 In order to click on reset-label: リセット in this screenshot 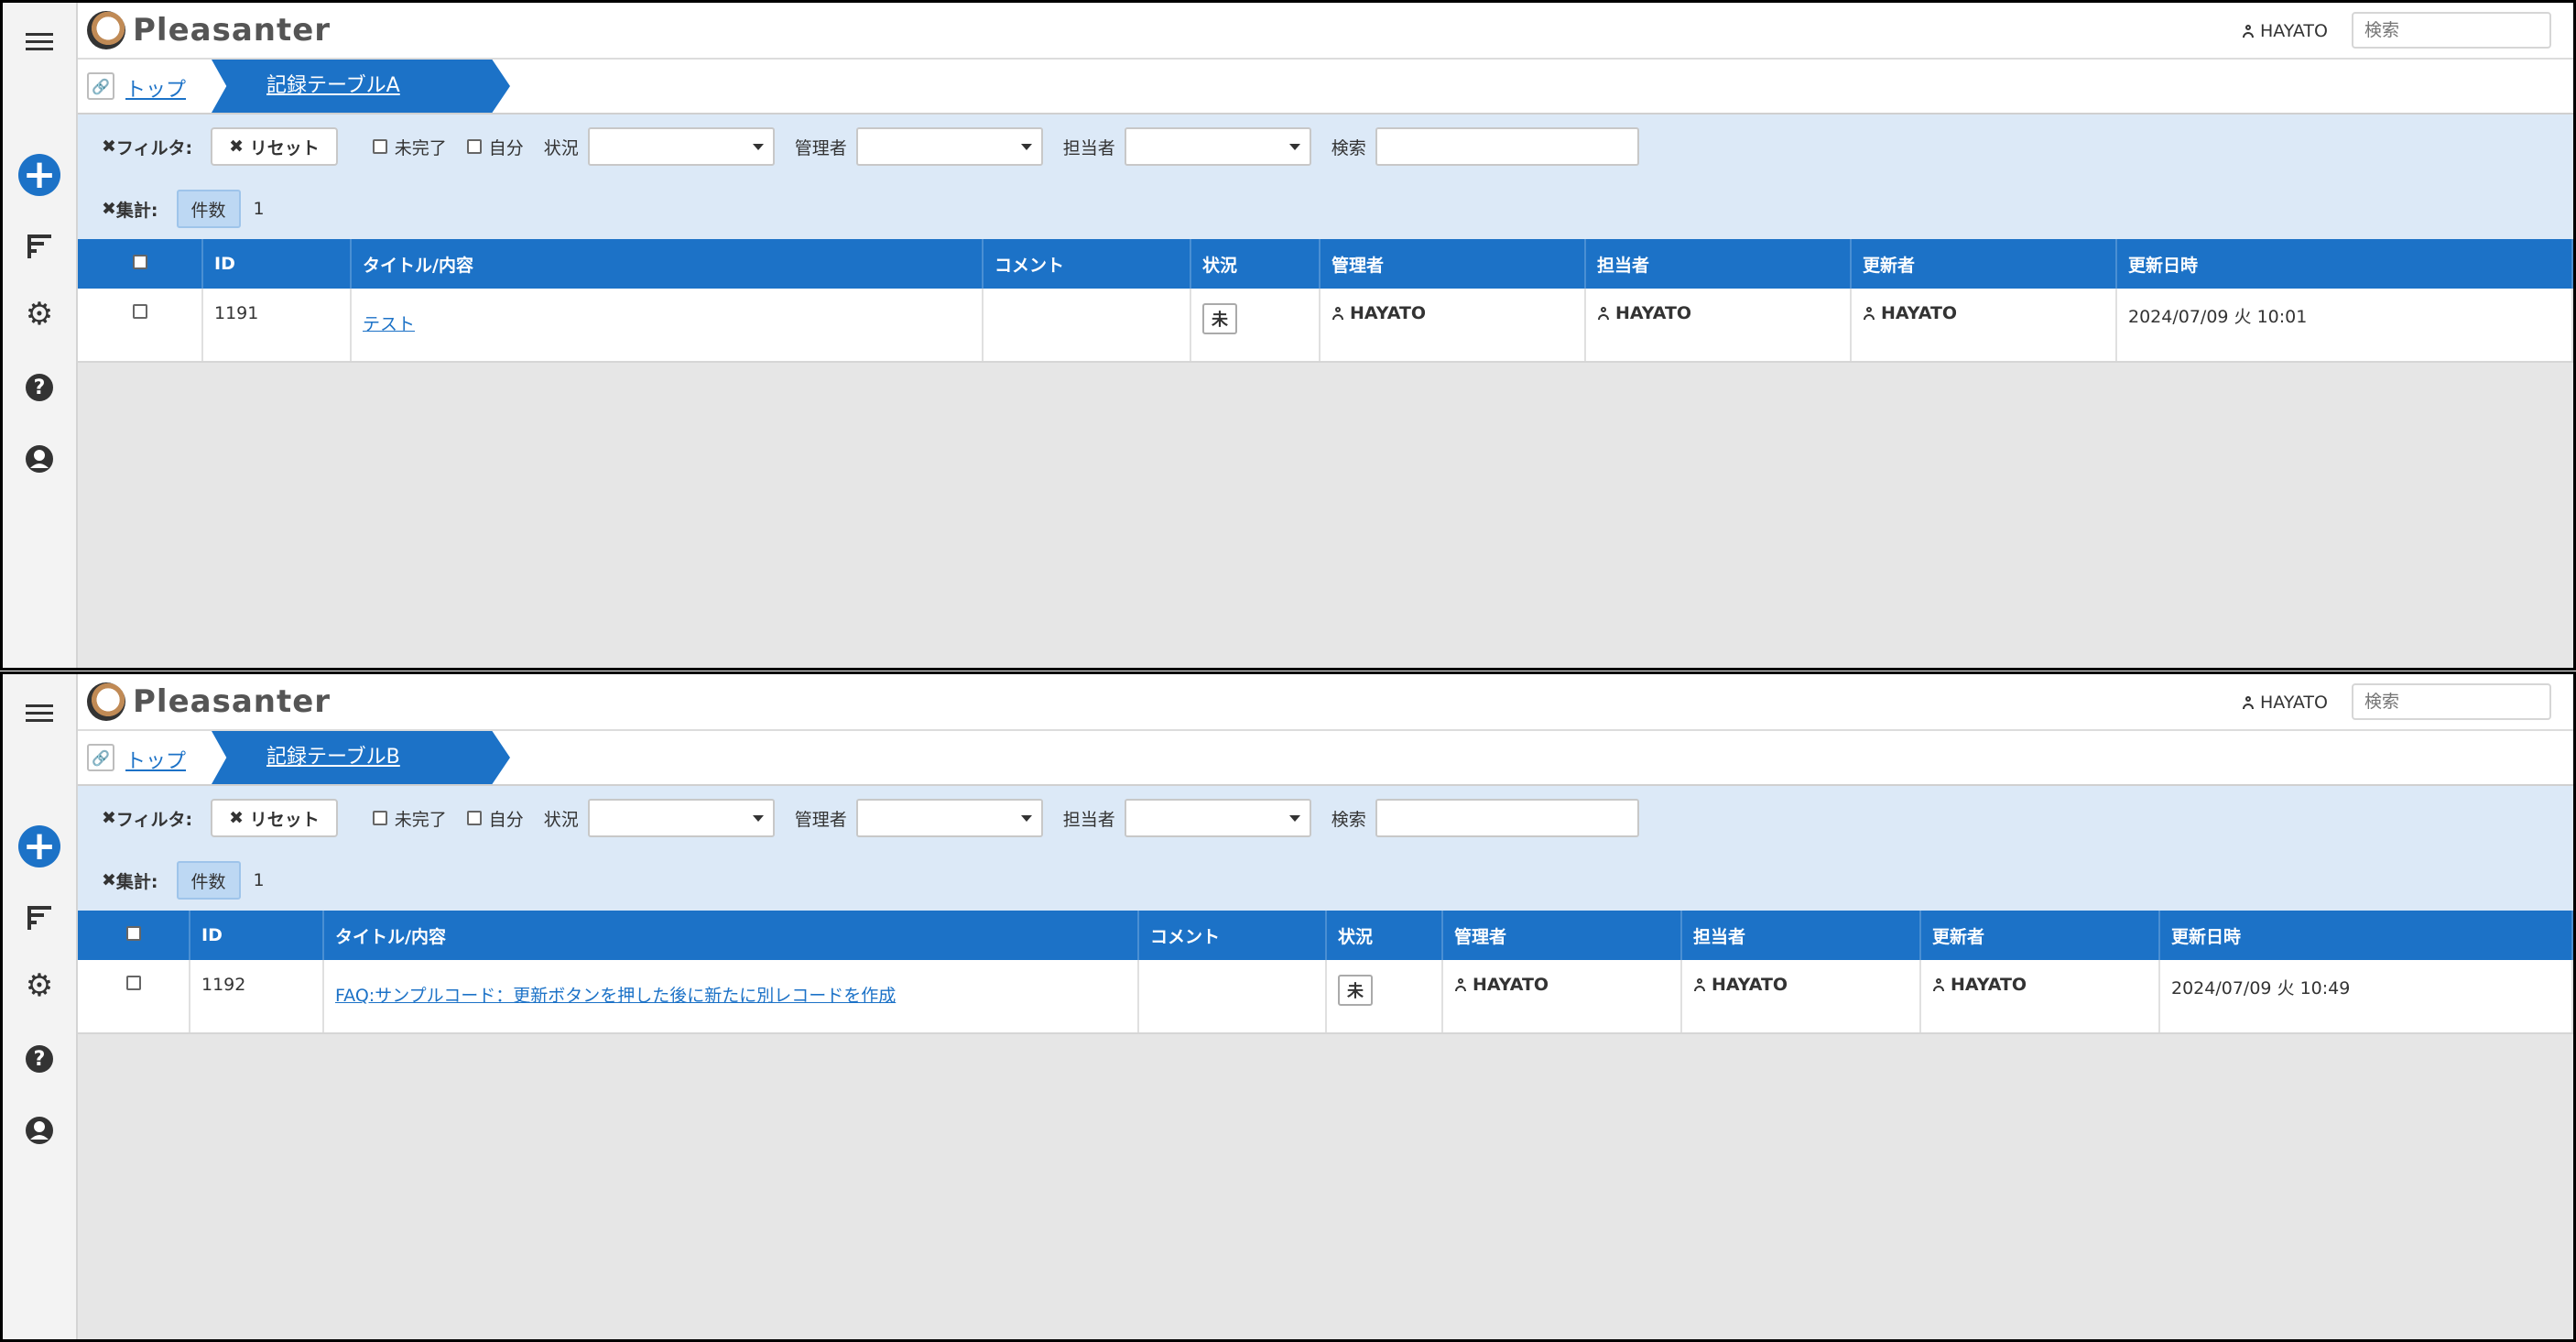, I will do `click(284, 147)`.